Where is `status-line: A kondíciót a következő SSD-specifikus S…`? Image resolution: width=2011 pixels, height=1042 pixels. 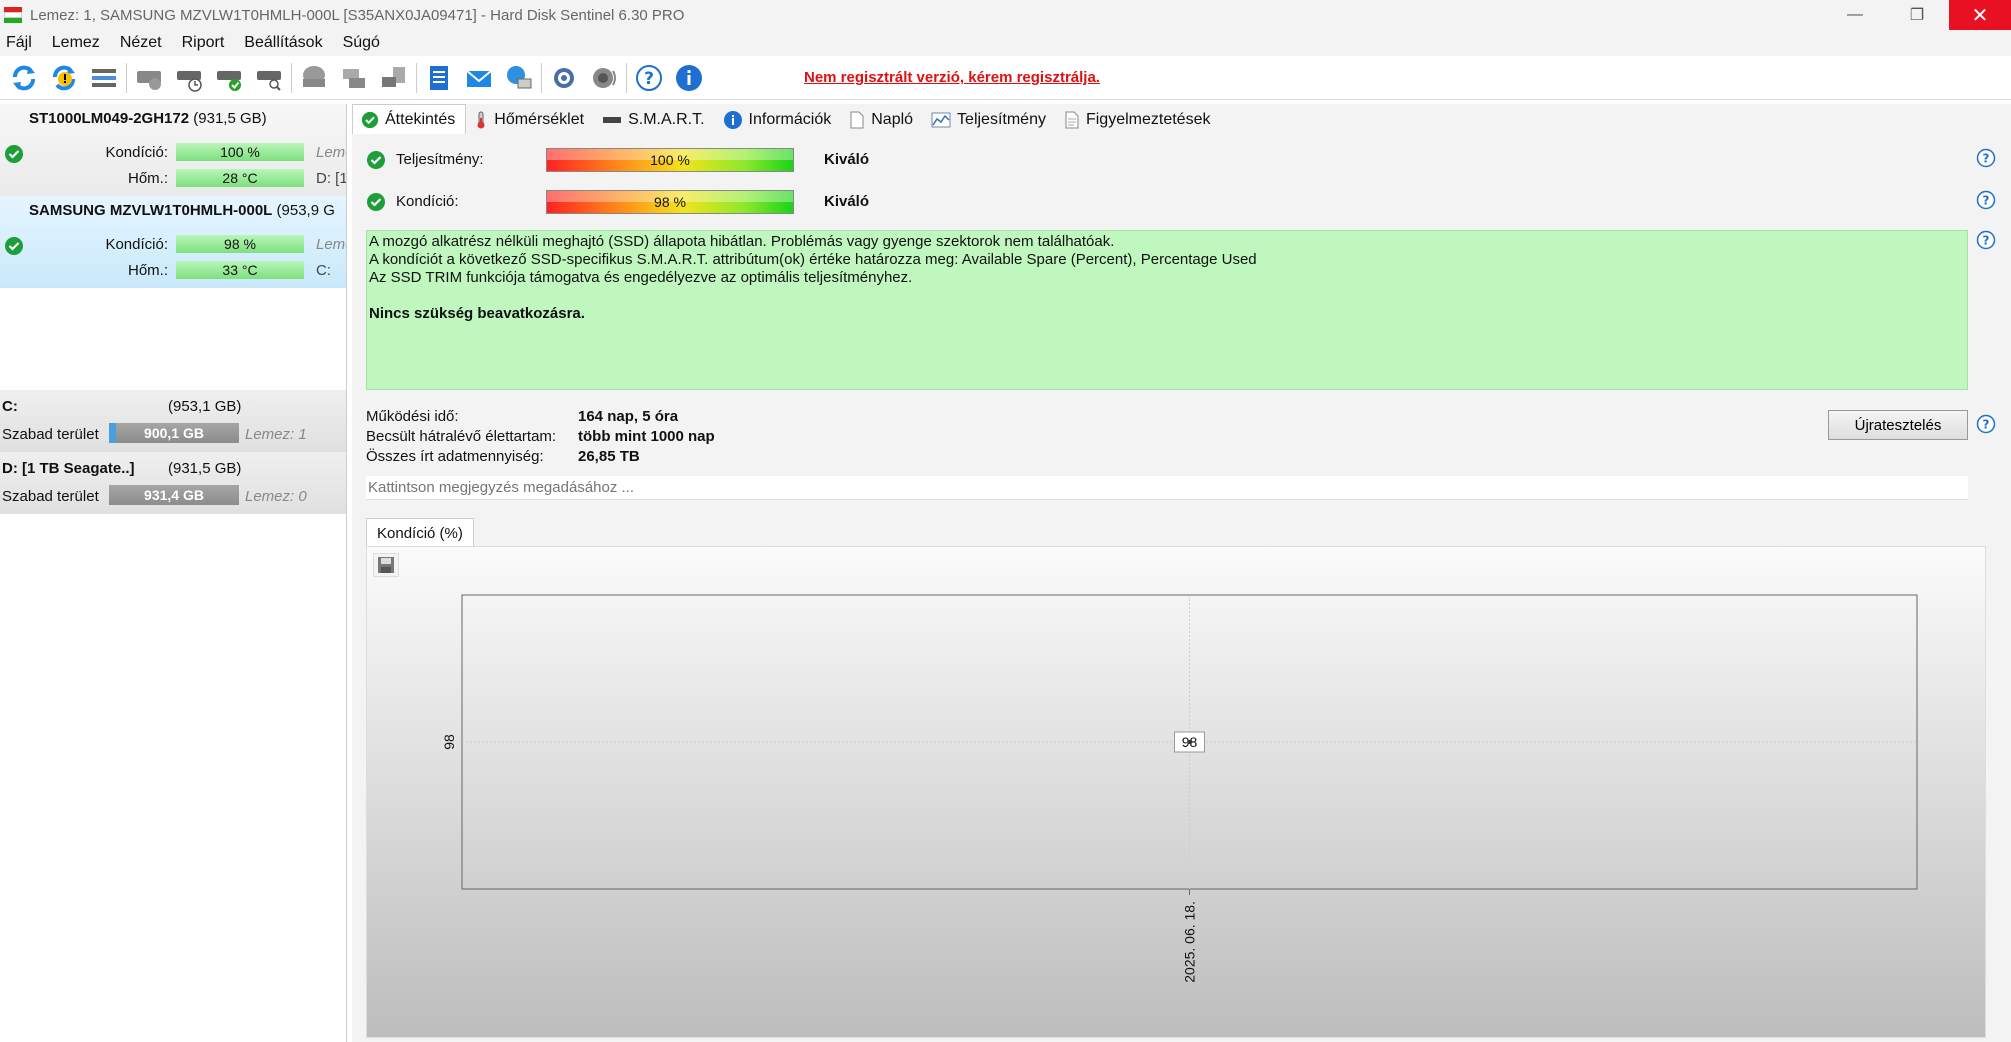 status-line: A kondíciót a következő SSD-specifikus S… is located at coordinates (813, 259).